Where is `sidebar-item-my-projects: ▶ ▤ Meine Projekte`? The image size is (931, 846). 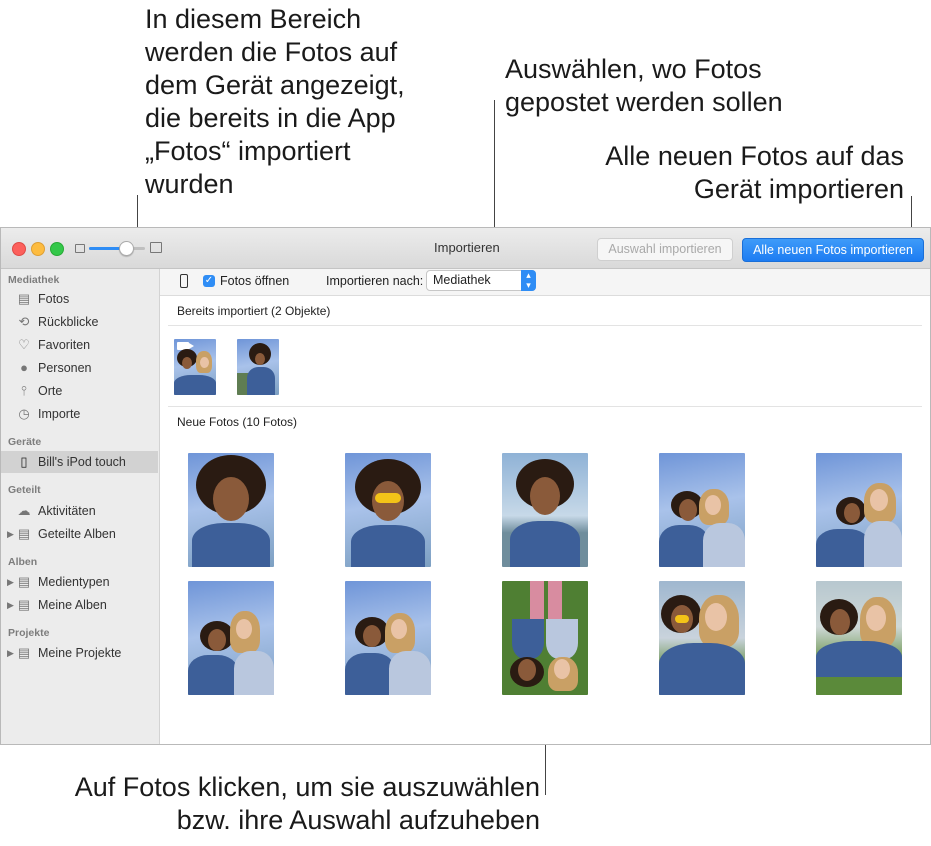
sidebar-item-my-projects: ▶ ▤ Meine Projekte is located at coordinates (79, 653).